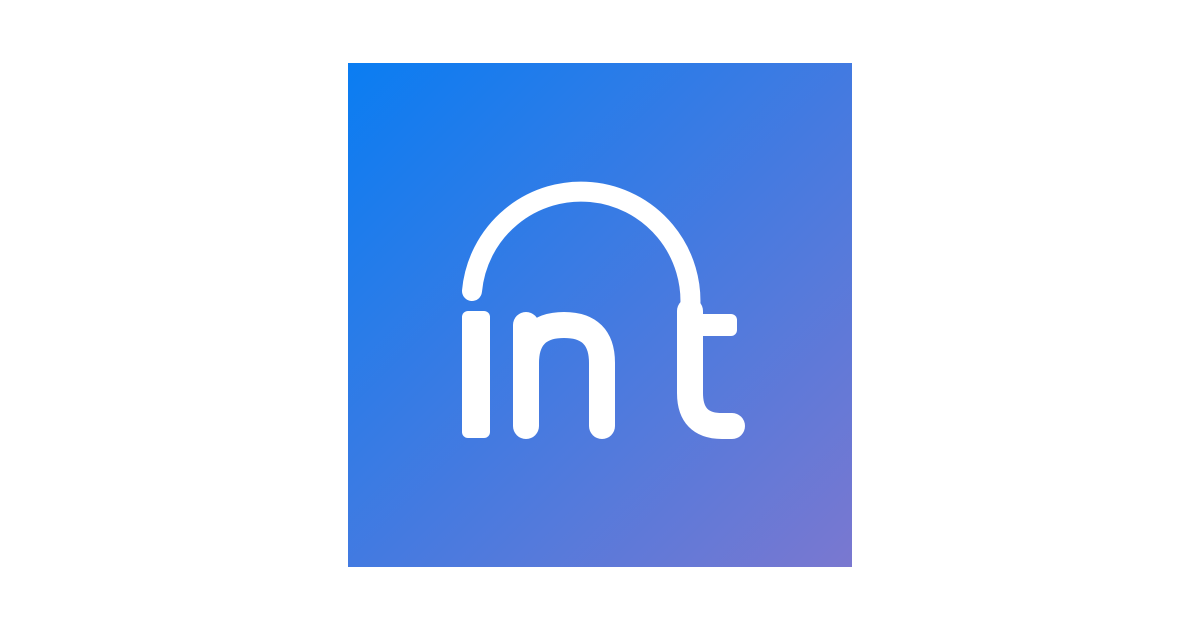  I want to click on logo-letter-i, so click(476, 374).